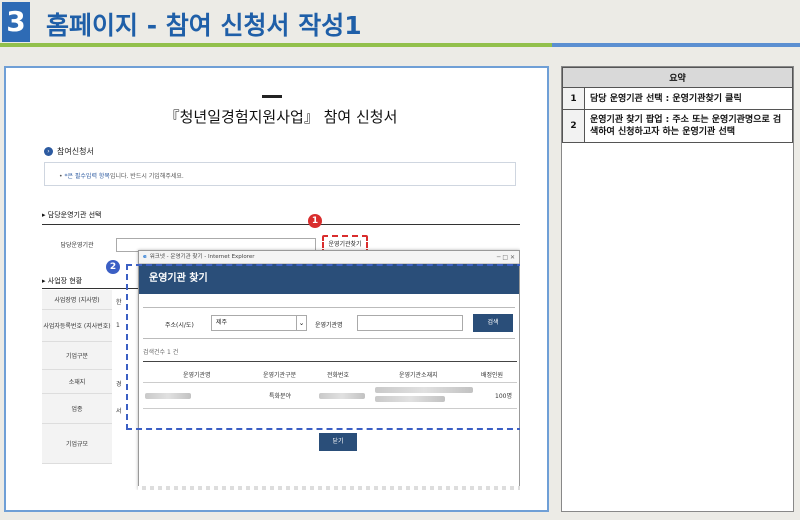 The height and width of the screenshot is (520, 800). I want to click on summary-row: 1 담당 운영기관 선택 : 운영기관찾기 클릭, so click(677, 98).